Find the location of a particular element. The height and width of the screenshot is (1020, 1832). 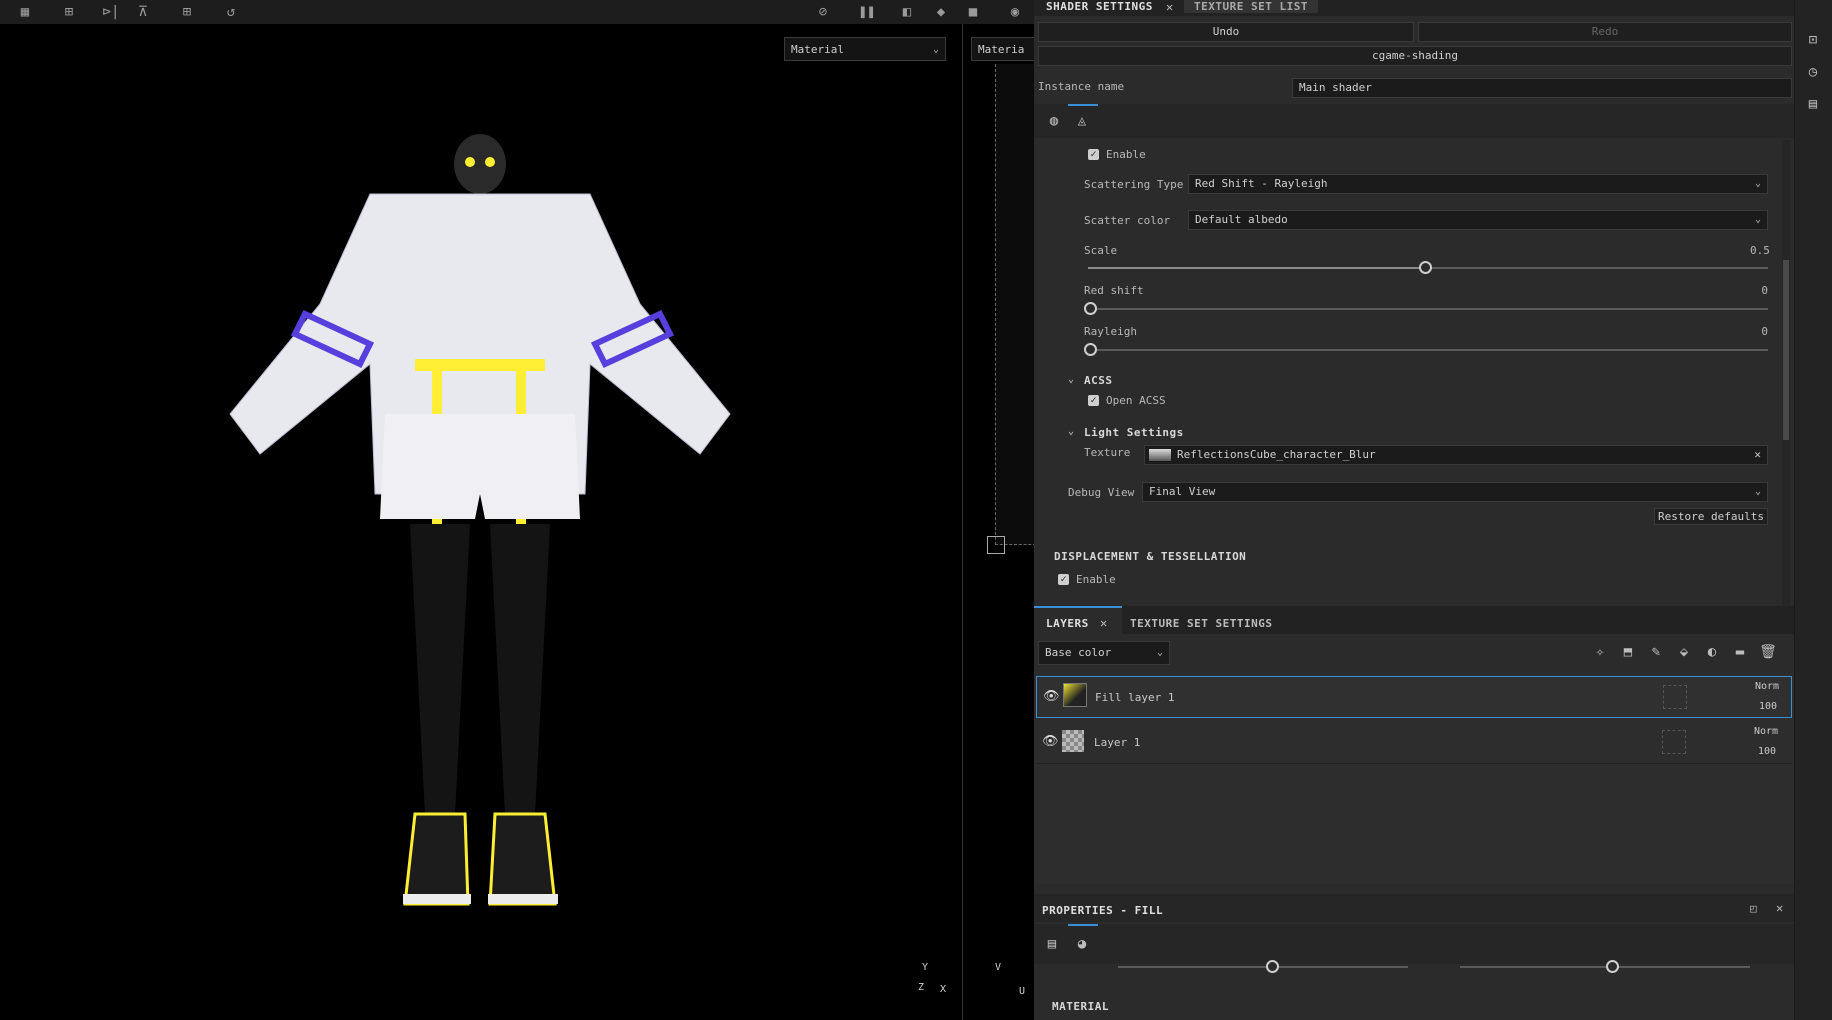

log-icon: ▤ is located at coordinates (1813, 104).